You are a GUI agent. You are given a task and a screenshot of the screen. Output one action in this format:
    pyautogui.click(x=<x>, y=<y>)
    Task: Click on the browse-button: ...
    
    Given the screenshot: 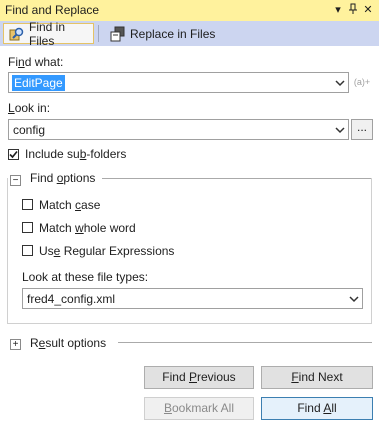 What is the action you would take?
    pyautogui.click(x=362, y=129)
    